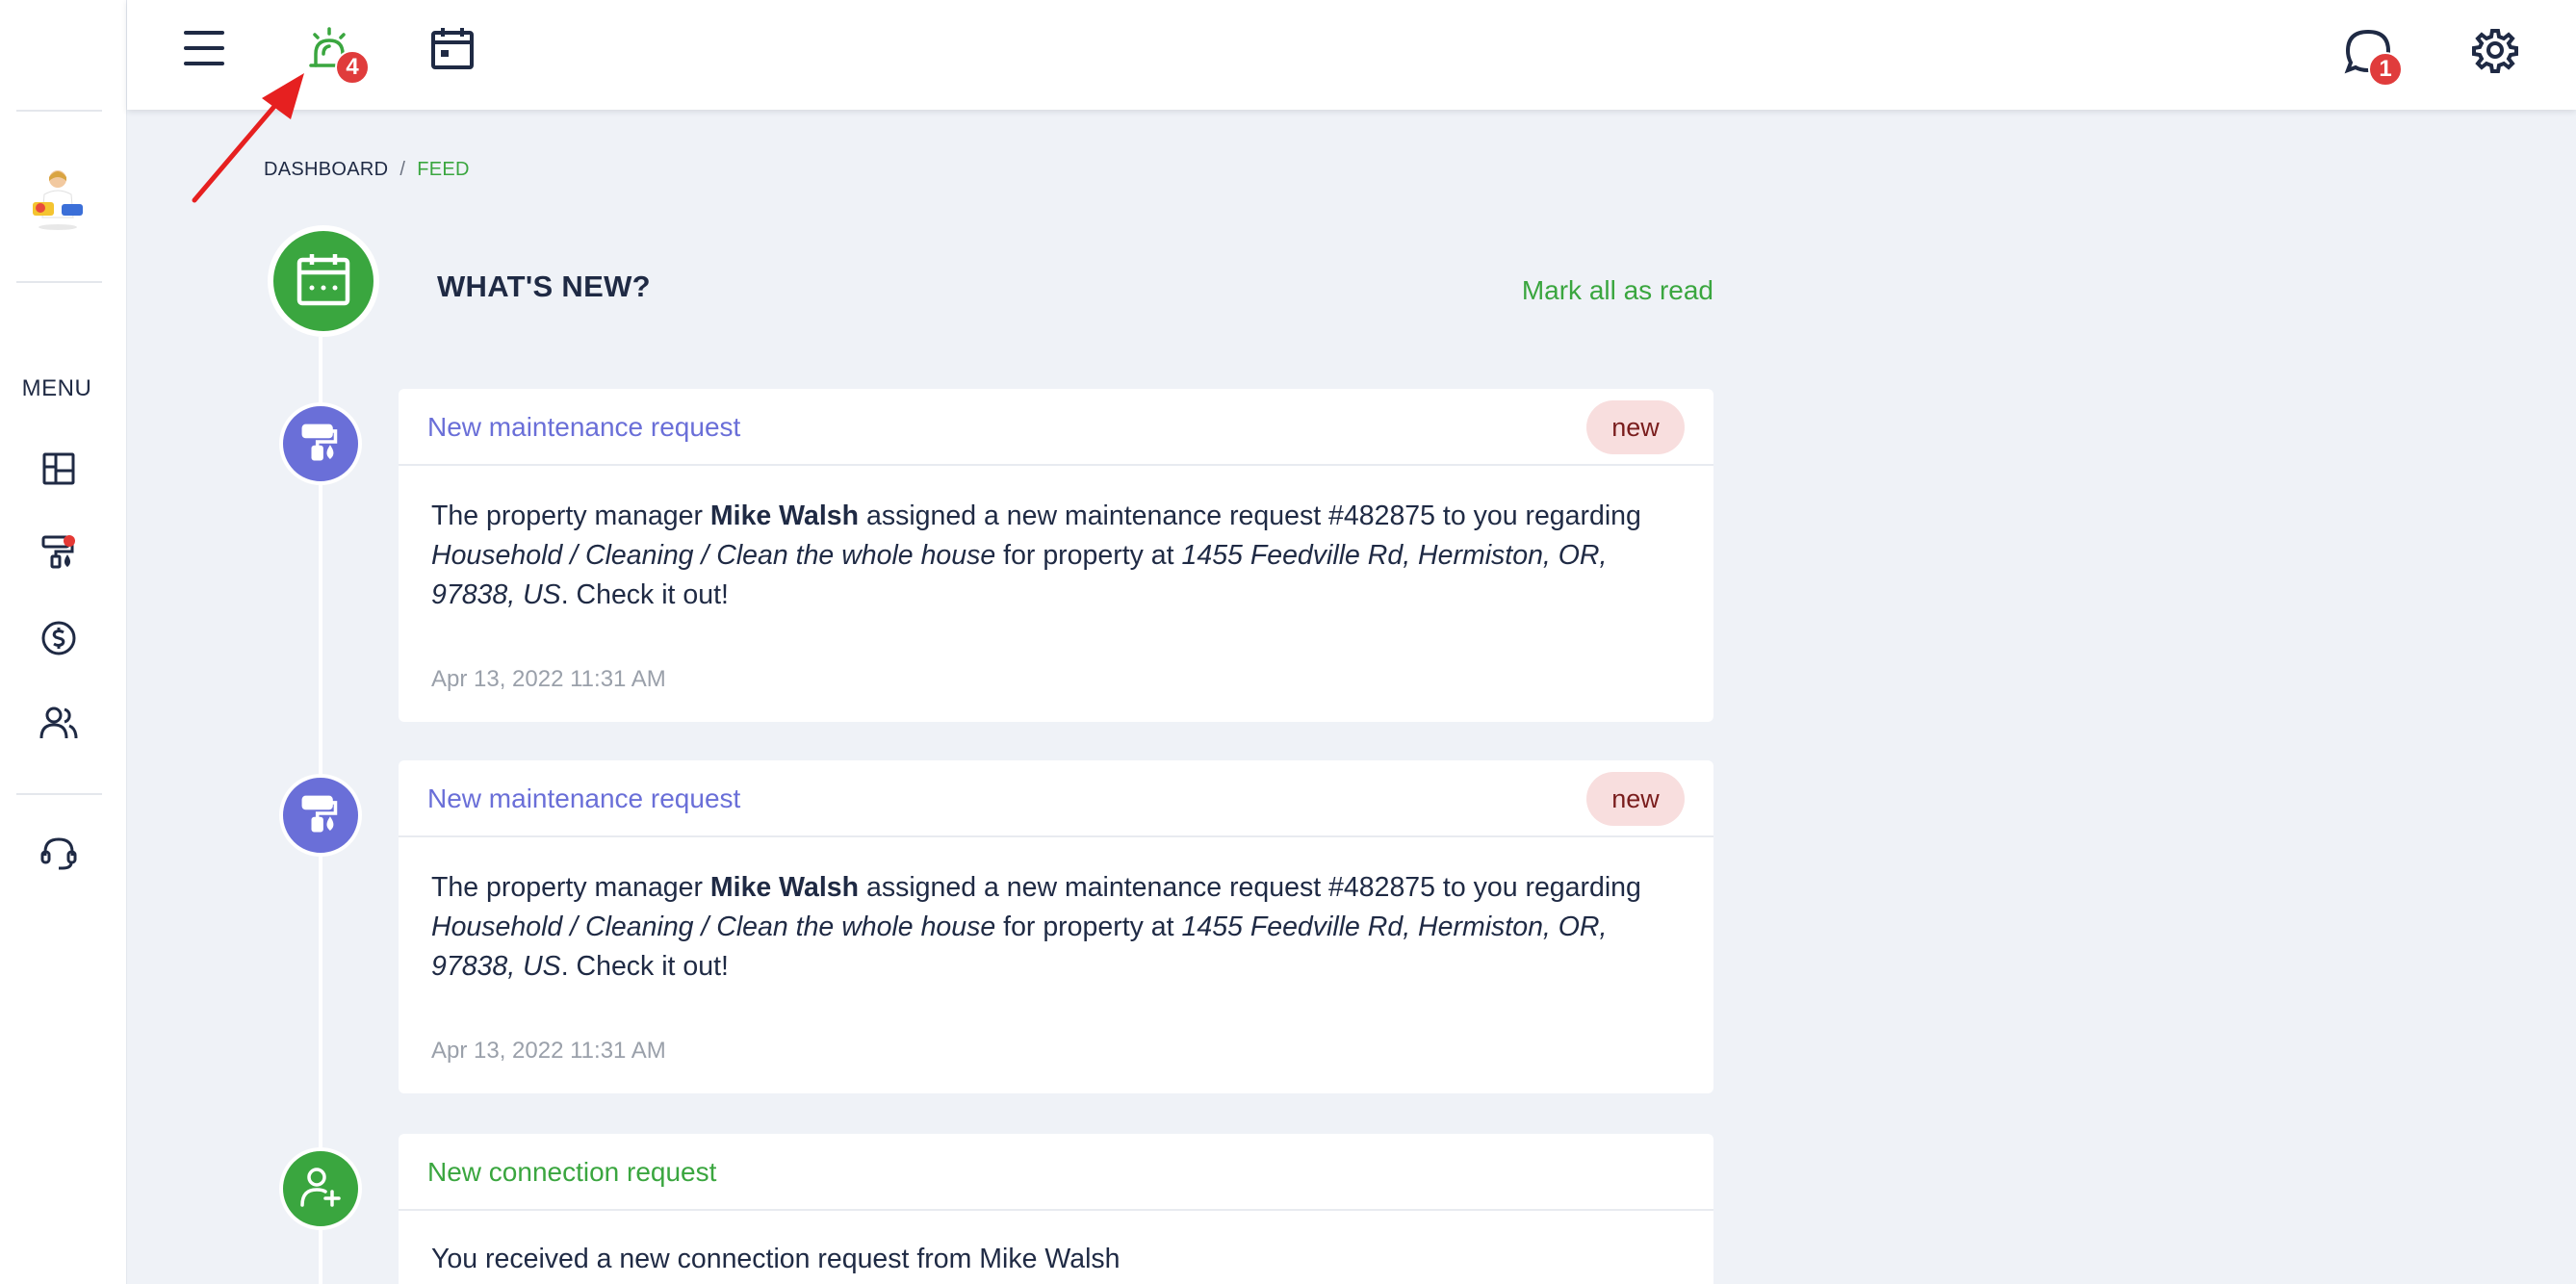  What do you see at coordinates (571, 1172) in the screenshot?
I see `feed-card-title: New connection request` at bounding box center [571, 1172].